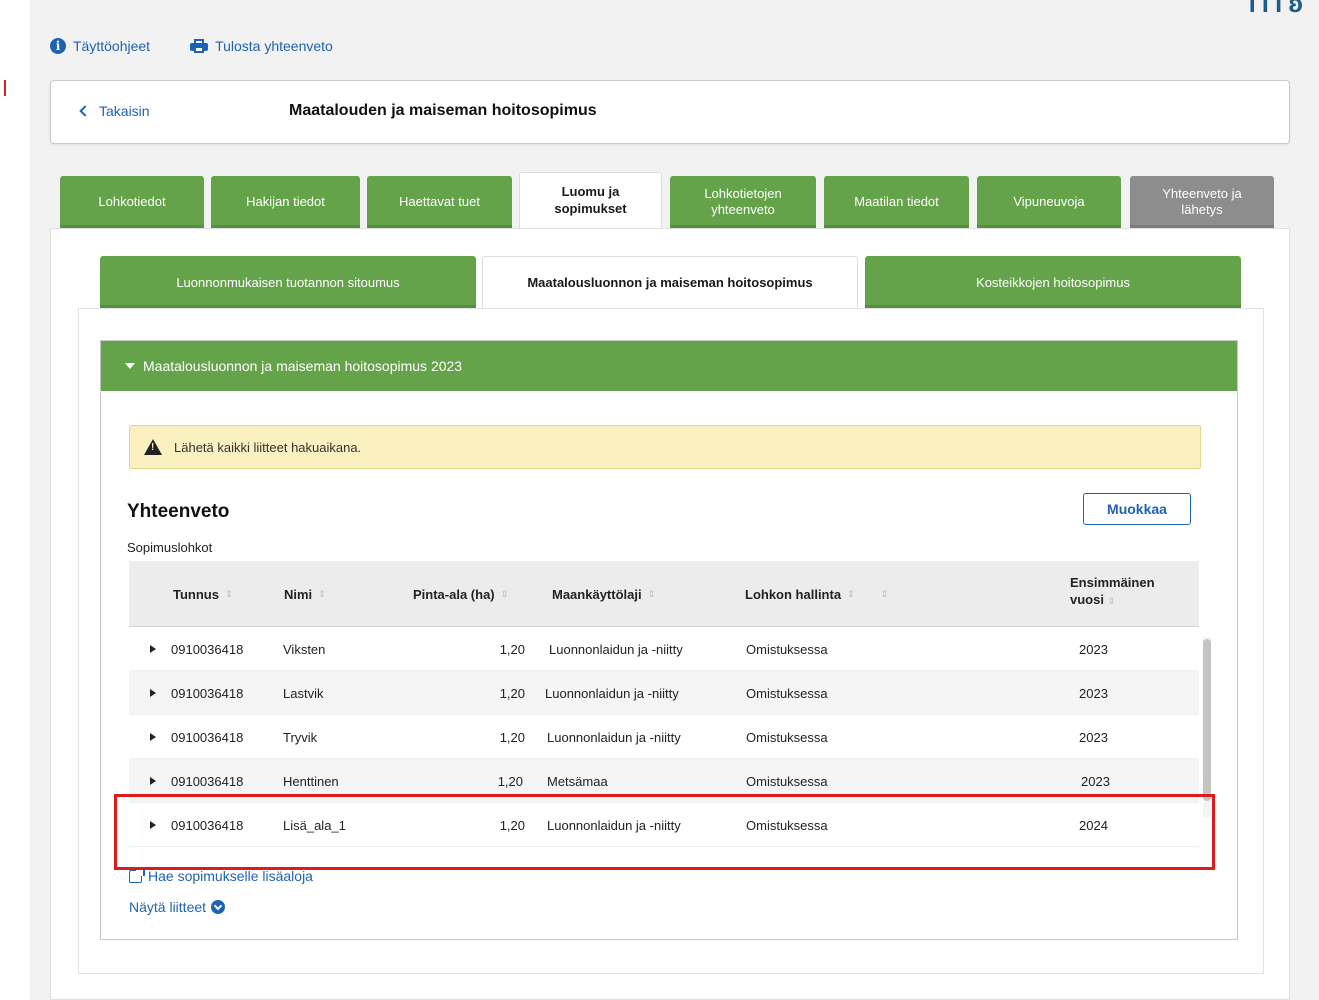 Image resolution: width=1319 pixels, height=1000 pixels. Describe the element at coordinates (85, 111) in the screenshot. I see `chevron-left-icon` at that location.